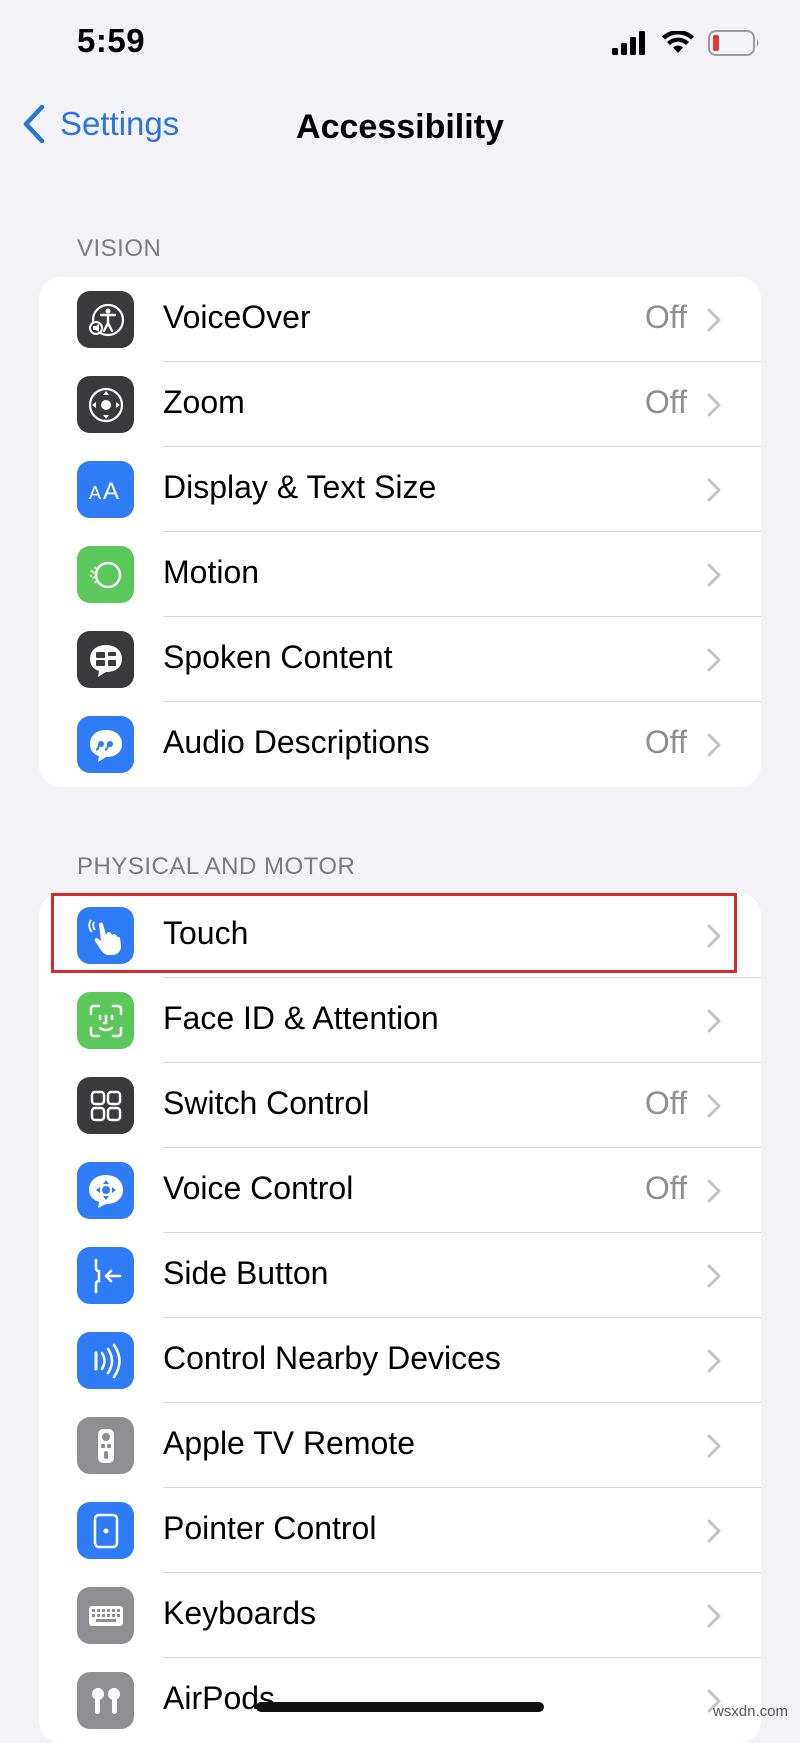  What do you see at coordinates (400, 319) in the screenshot?
I see `row-voiceover: VoiceOver Off` at bounding box center [400, 319].